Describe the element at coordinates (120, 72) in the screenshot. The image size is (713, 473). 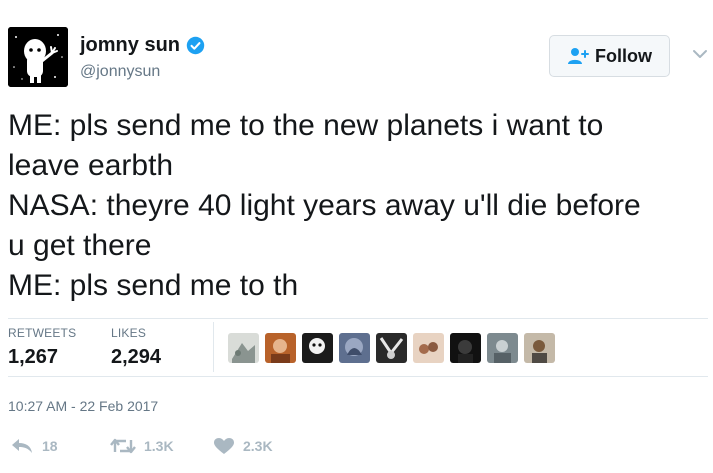
I see `author-handle: @jonnysun` at that location.